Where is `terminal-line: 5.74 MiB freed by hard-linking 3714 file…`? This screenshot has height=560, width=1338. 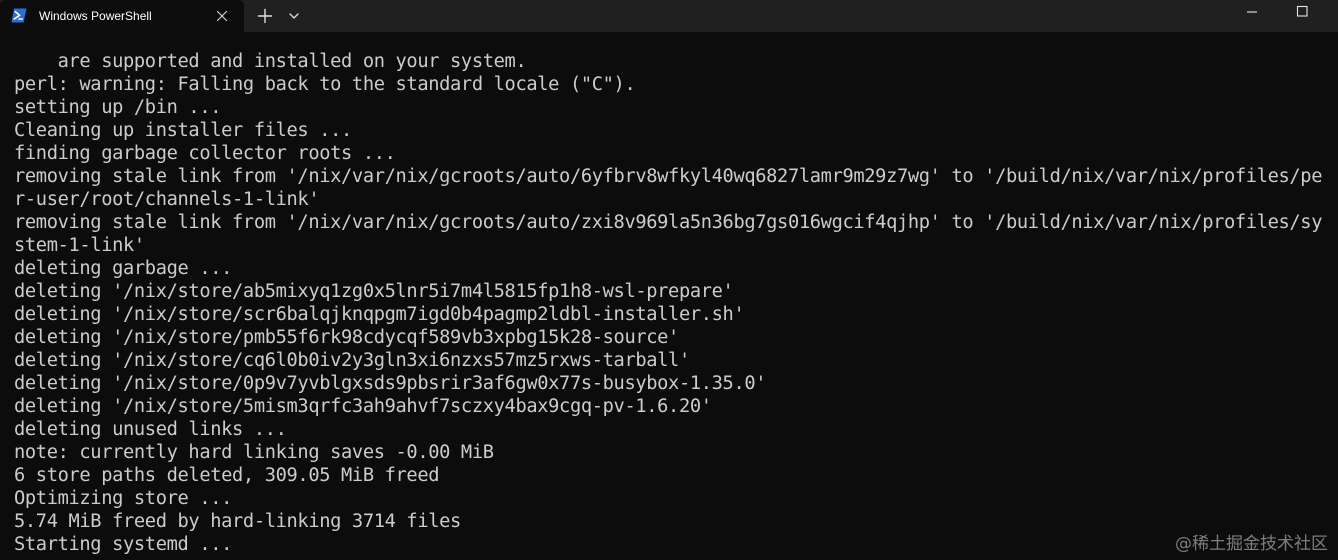 terminal-line: 5.74 MiB freed by hard-linking 3714 file… is located at coordinates (237, 521).